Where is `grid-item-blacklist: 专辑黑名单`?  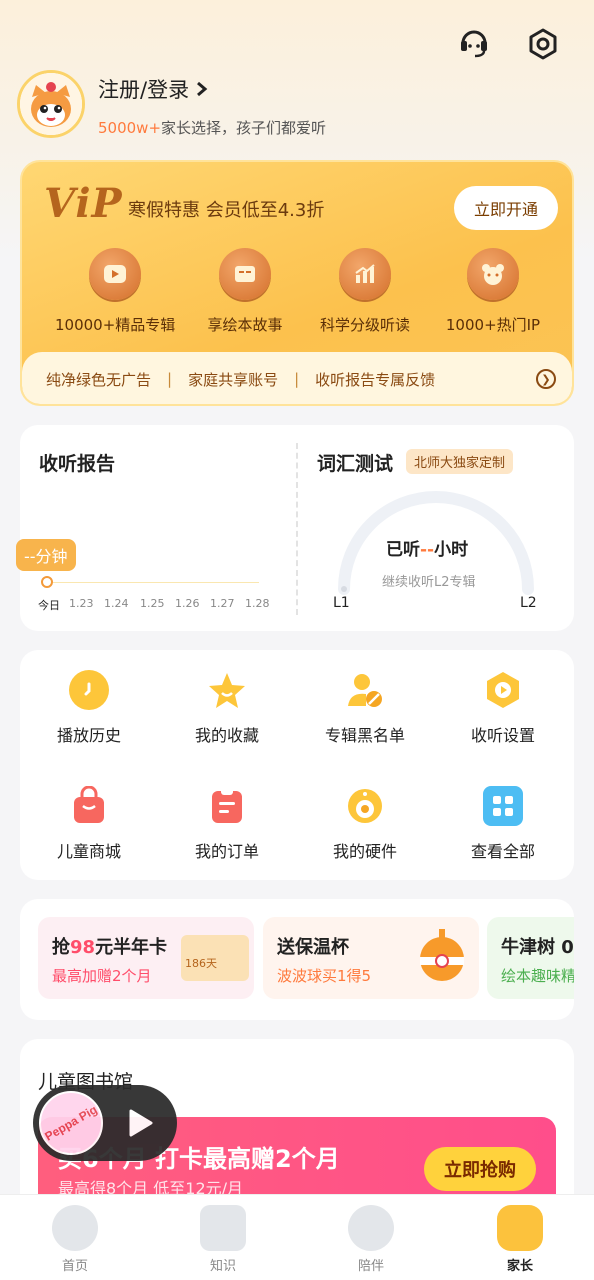
grid-item-blacklist: 专辑黑名单 is located at coordinates (365, 708).